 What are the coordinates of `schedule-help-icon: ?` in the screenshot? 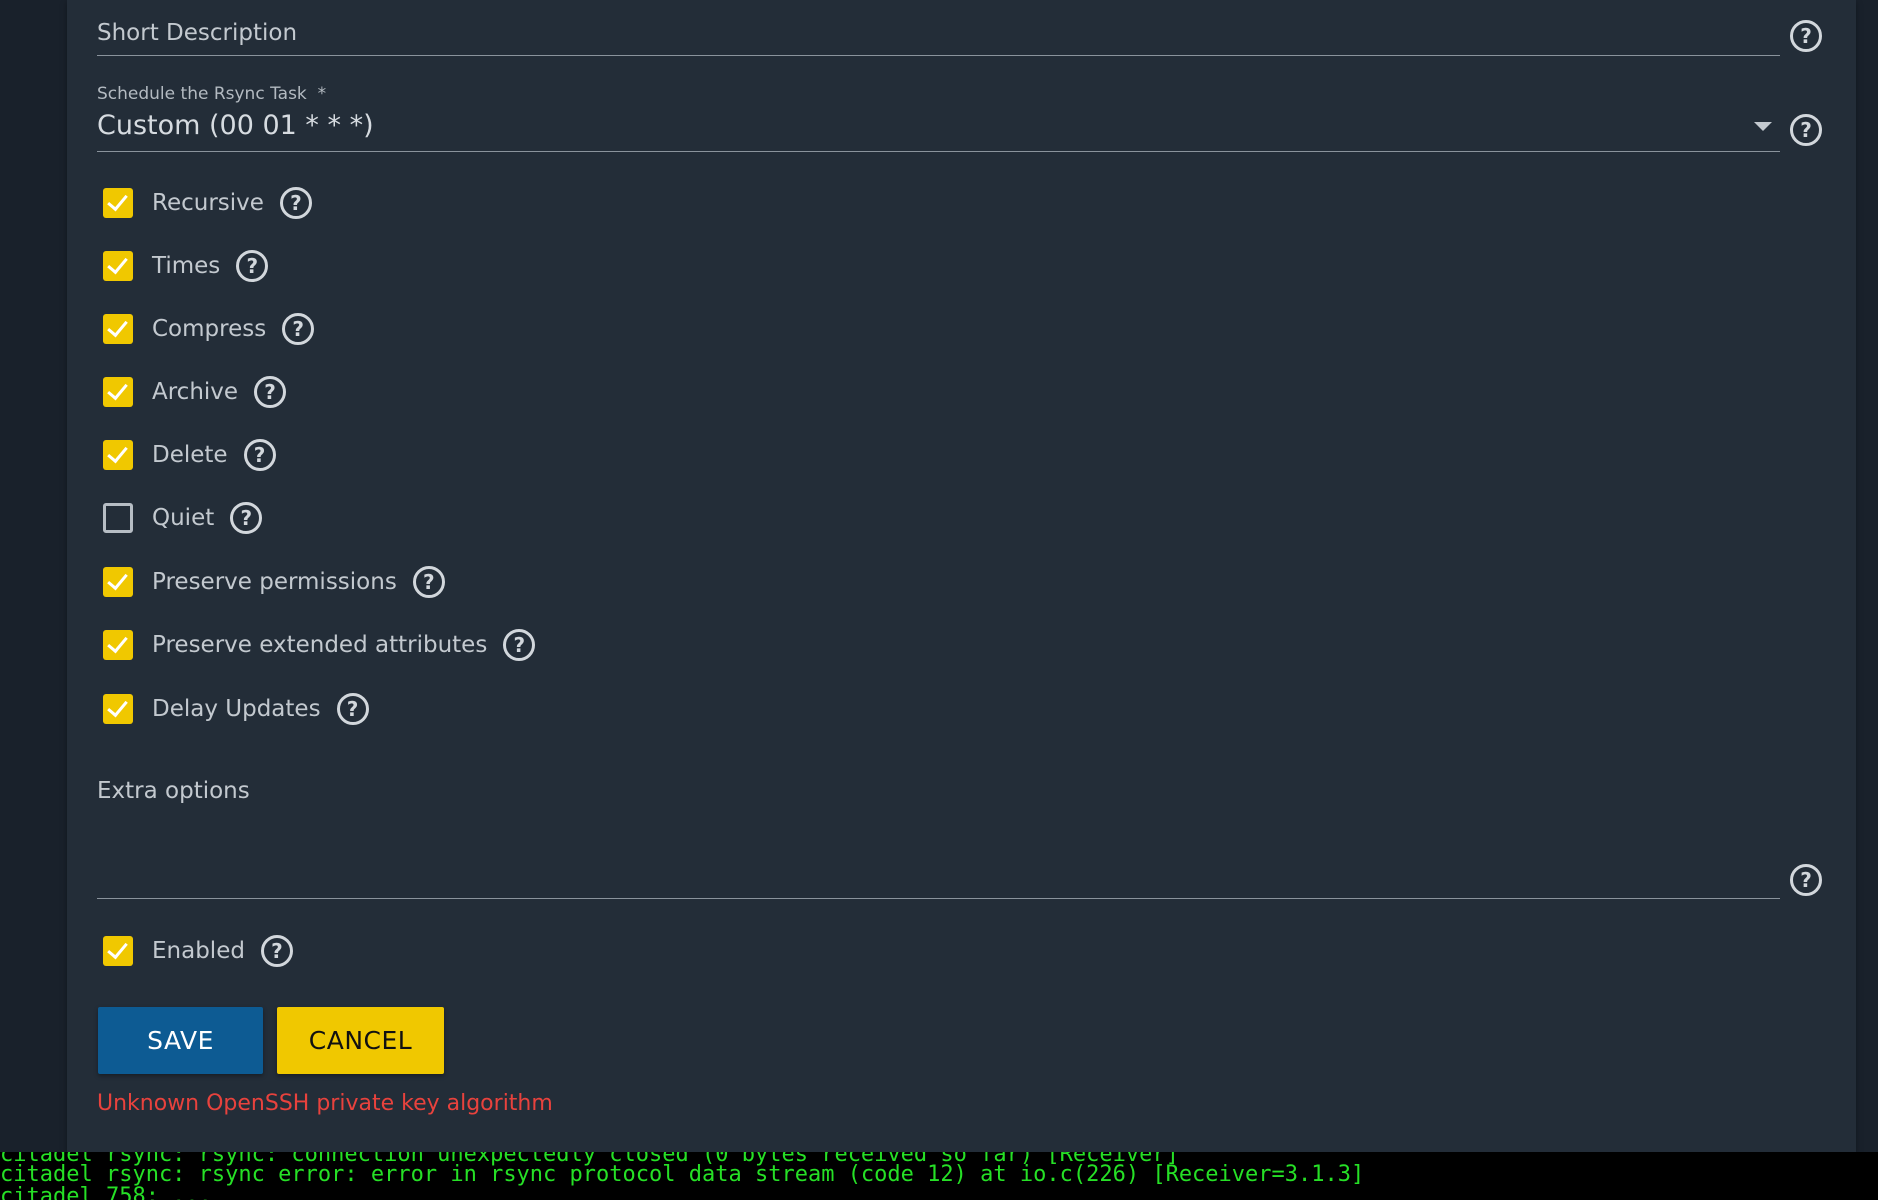 It's located at (1806, 130).